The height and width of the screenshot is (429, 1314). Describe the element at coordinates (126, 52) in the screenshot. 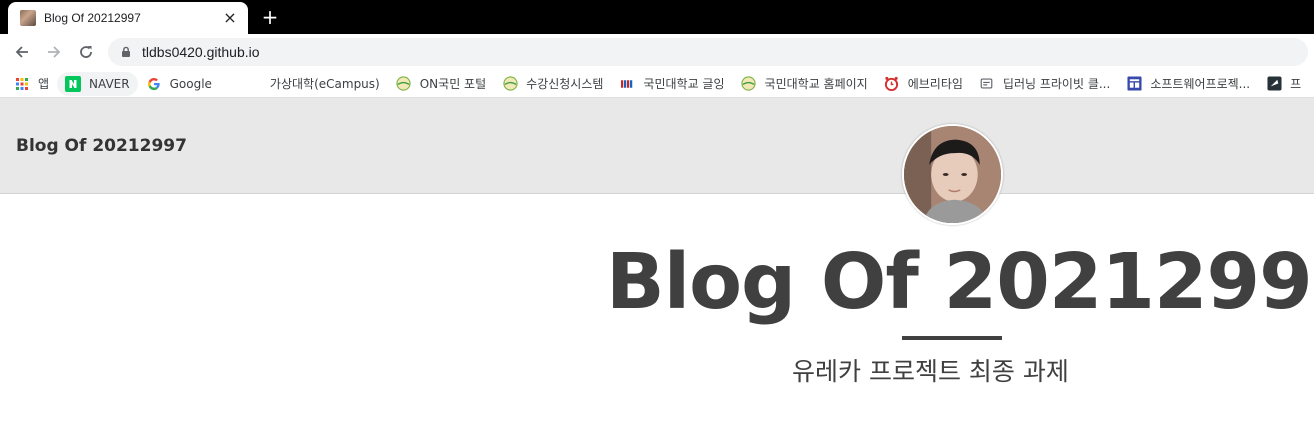

I see `lock-icon` at that location.